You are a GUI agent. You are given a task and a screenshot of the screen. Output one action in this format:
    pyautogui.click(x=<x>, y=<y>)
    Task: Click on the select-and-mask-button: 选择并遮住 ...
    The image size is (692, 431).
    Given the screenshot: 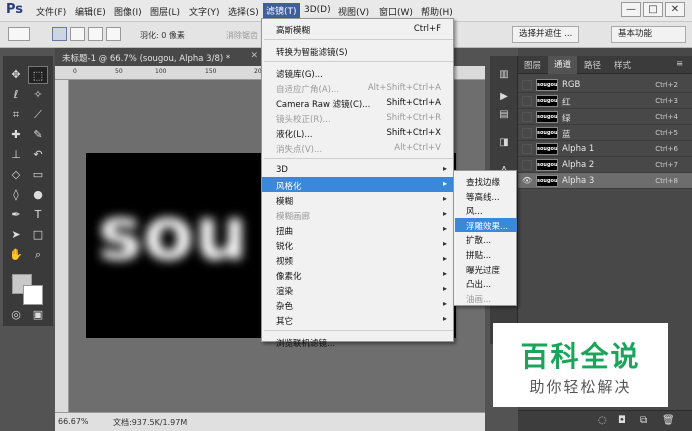 What is the action you would take?
    pyautogui.click(x=546, y=34)
    